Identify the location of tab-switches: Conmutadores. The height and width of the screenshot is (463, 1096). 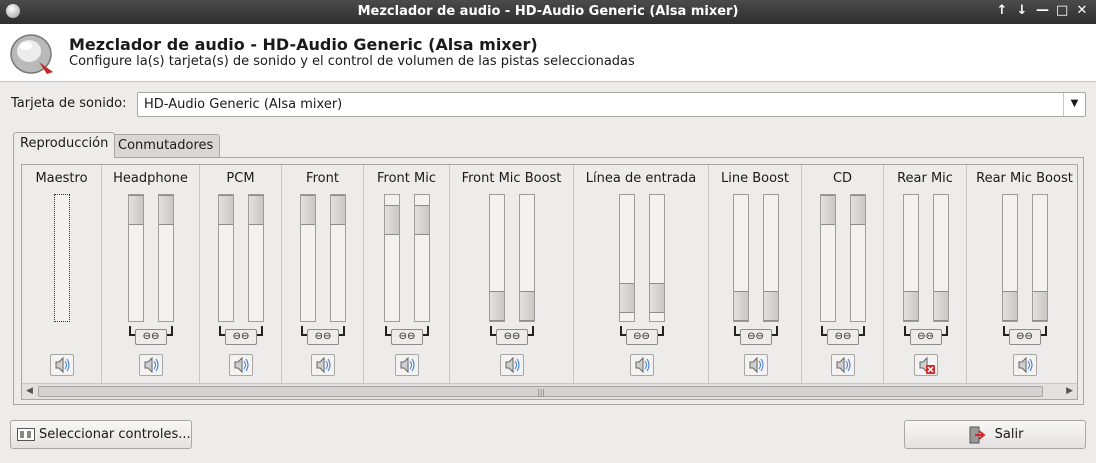
(166, 146).